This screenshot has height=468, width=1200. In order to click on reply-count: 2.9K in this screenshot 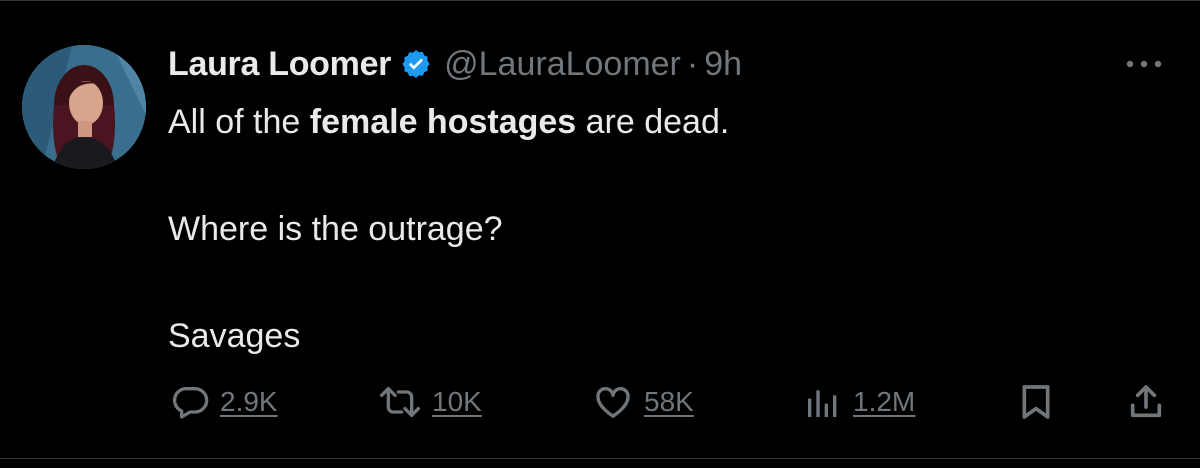, I will do `click(249, 402)`.